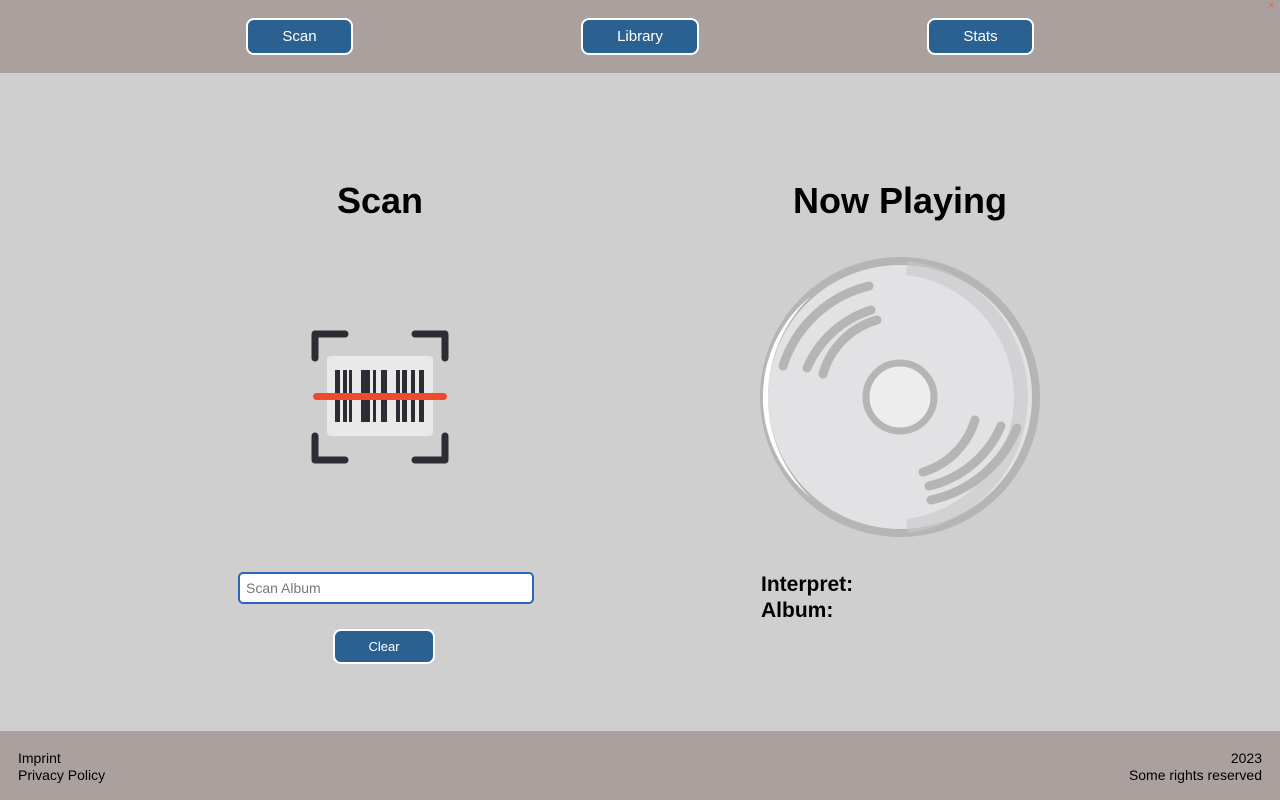 Image resolution: width=1280 pixels, height=800 pixels. I want to click on corner-indicator-icon: ✕, so click(1271, 5).